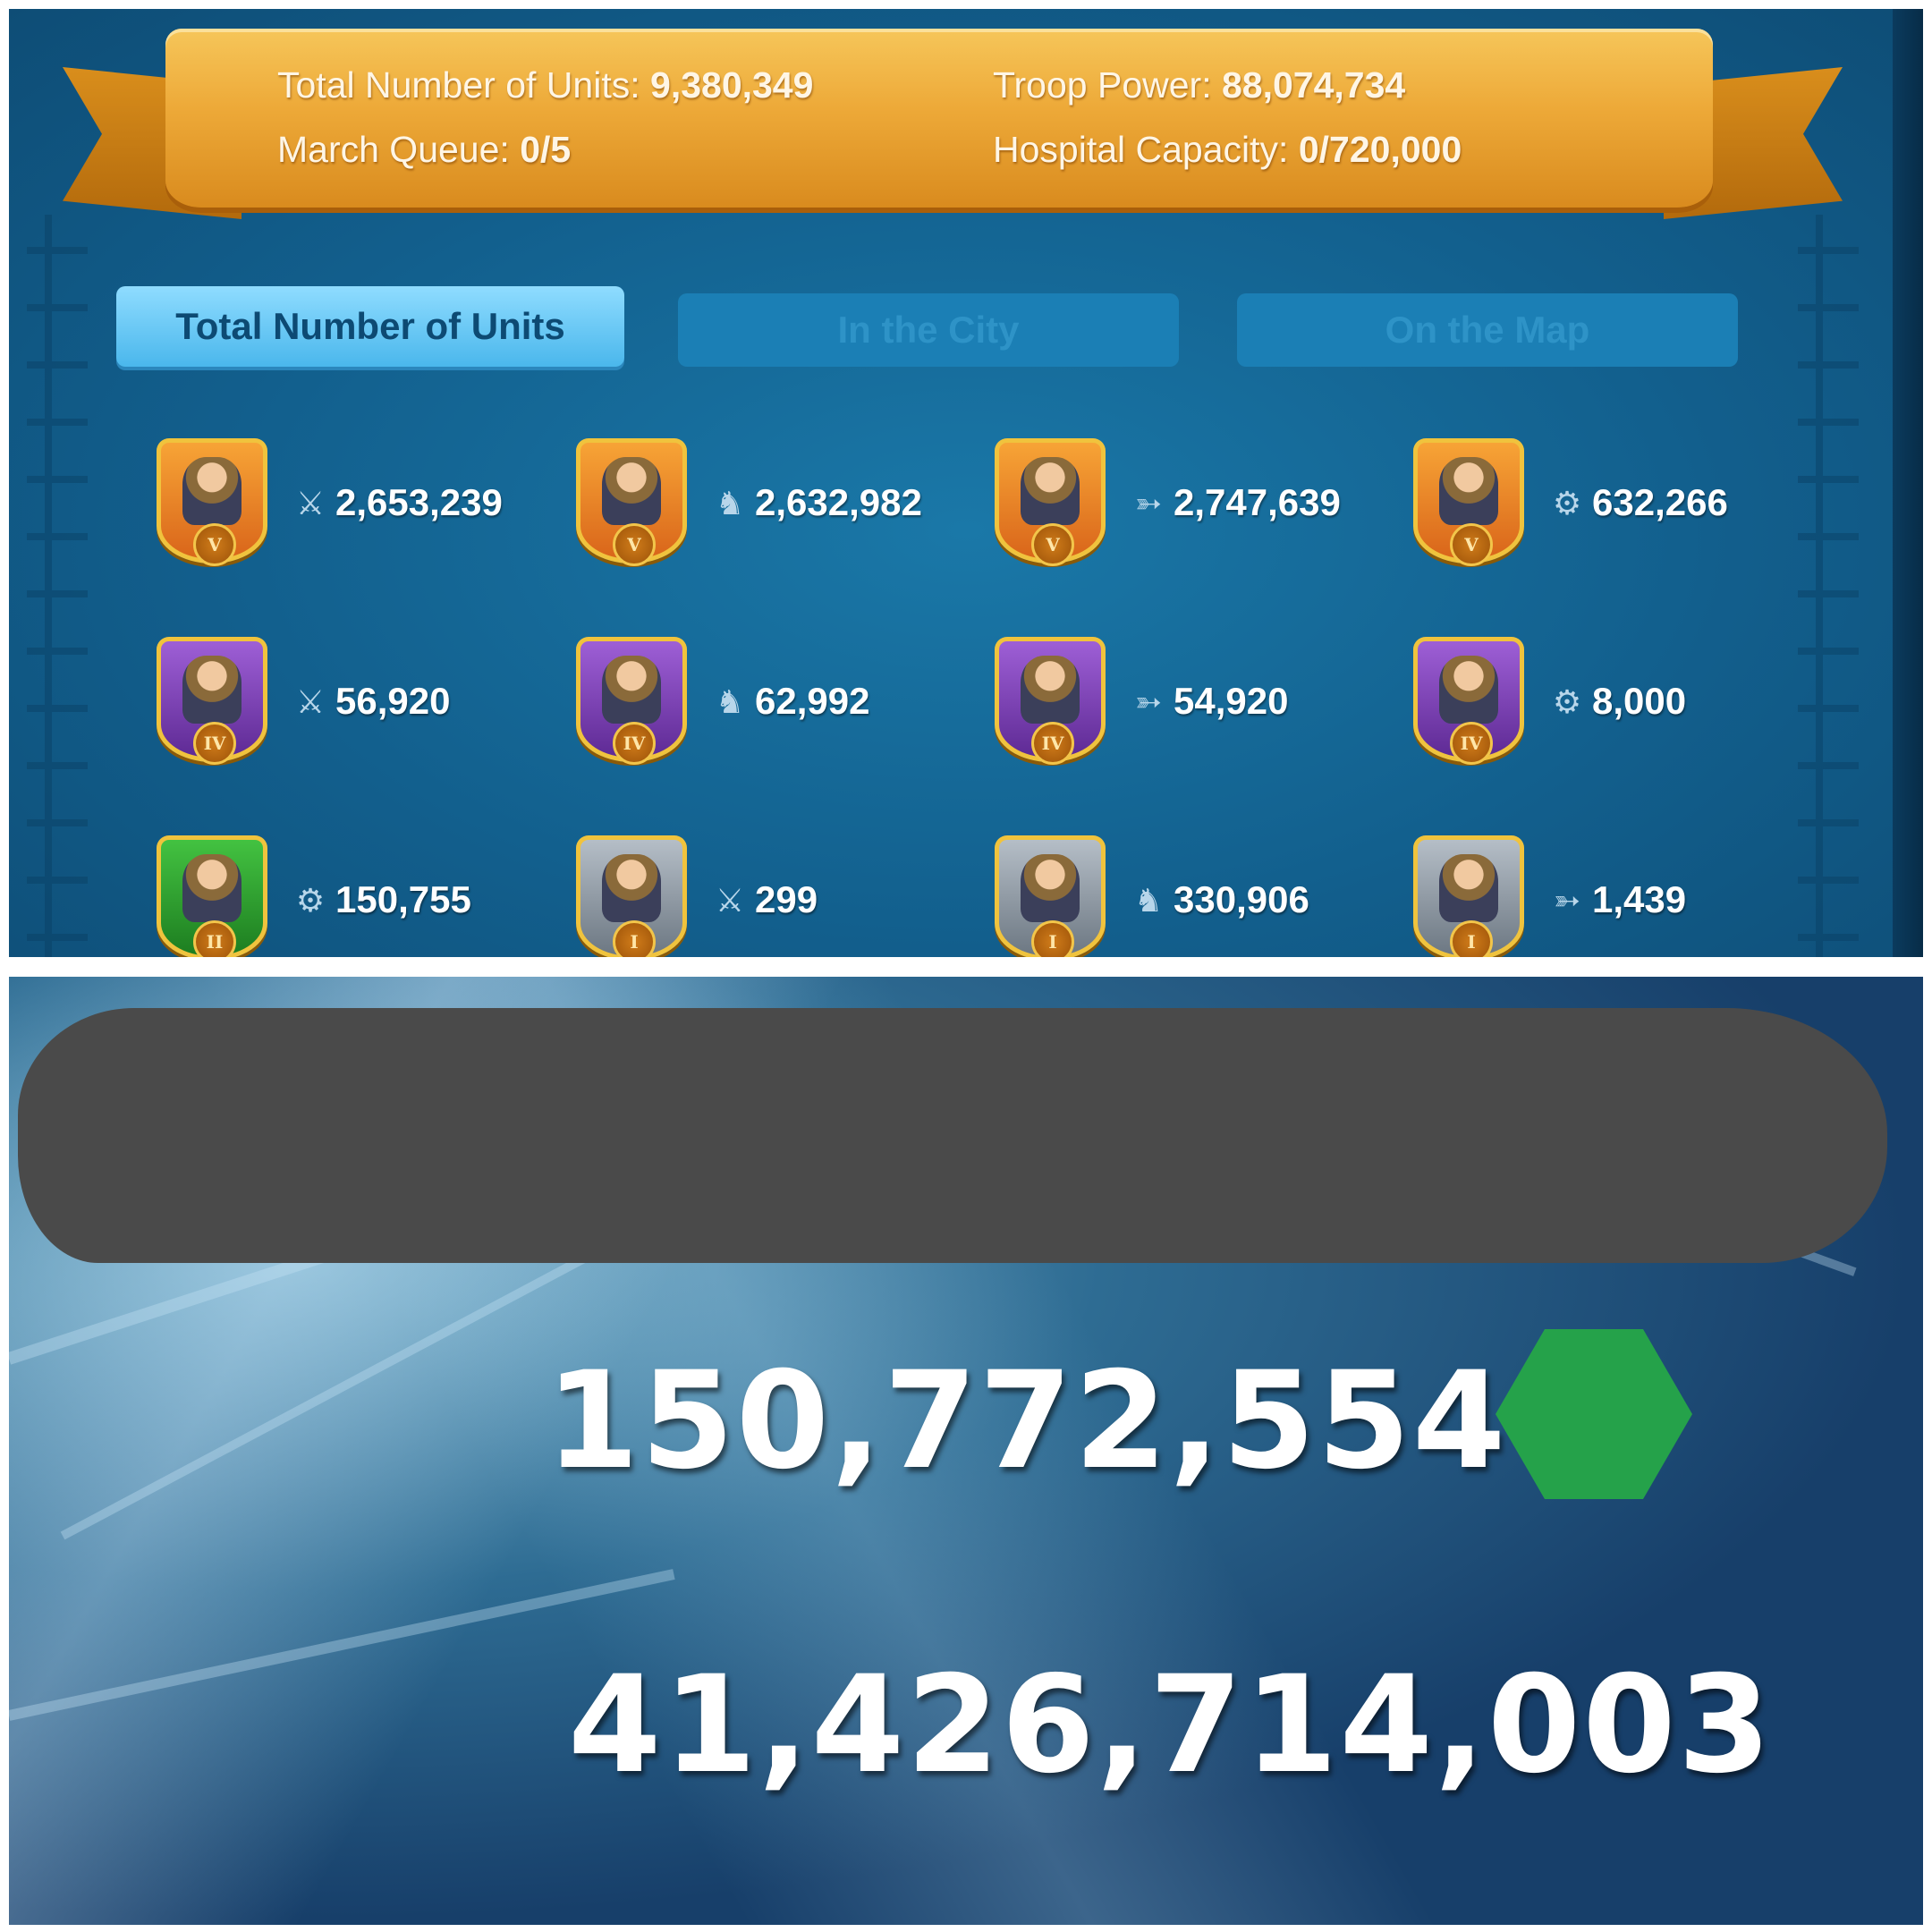  Describe the element at coordinates (1257, 502) in the screenshot. I see `unit-count: 2,747,639` at that location.